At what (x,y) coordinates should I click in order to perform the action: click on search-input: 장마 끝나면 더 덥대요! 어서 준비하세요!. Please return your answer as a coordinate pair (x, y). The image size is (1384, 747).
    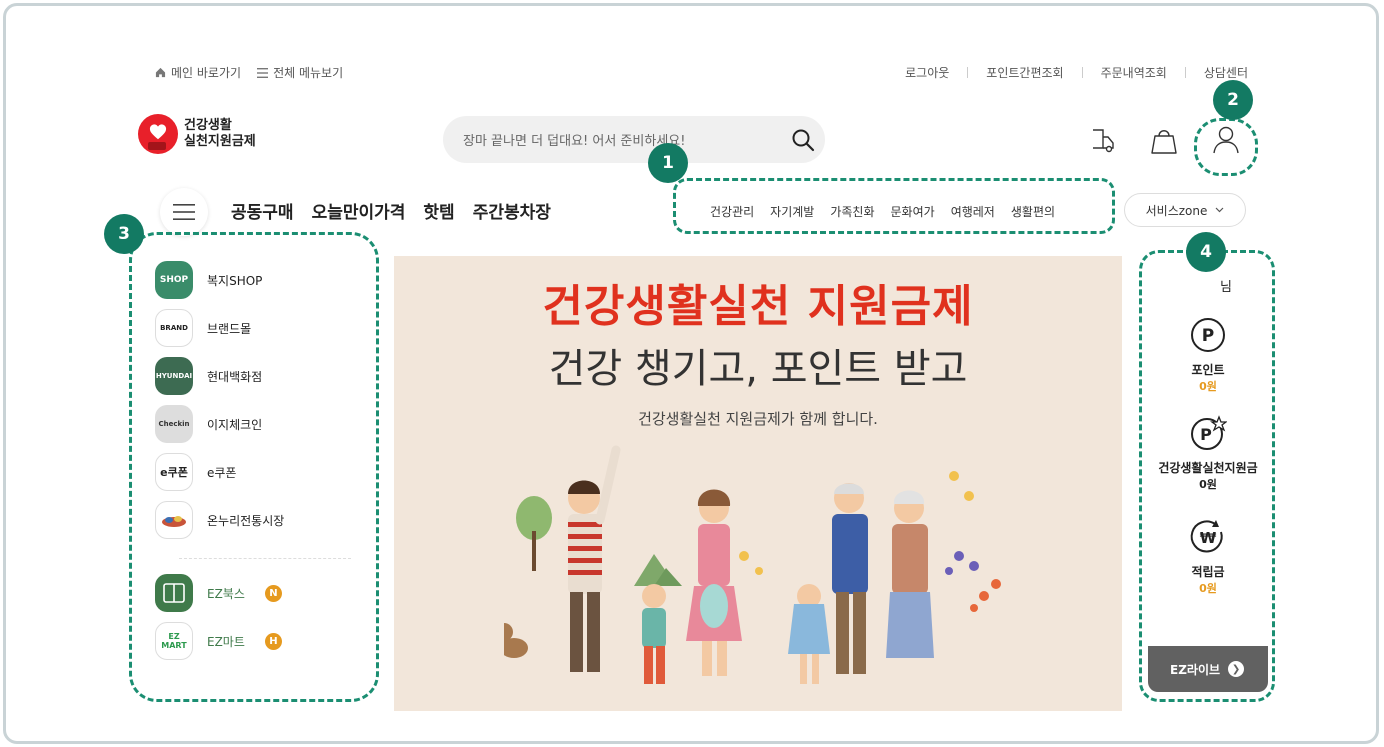
    Looking at the image, I should click on (622, 139).